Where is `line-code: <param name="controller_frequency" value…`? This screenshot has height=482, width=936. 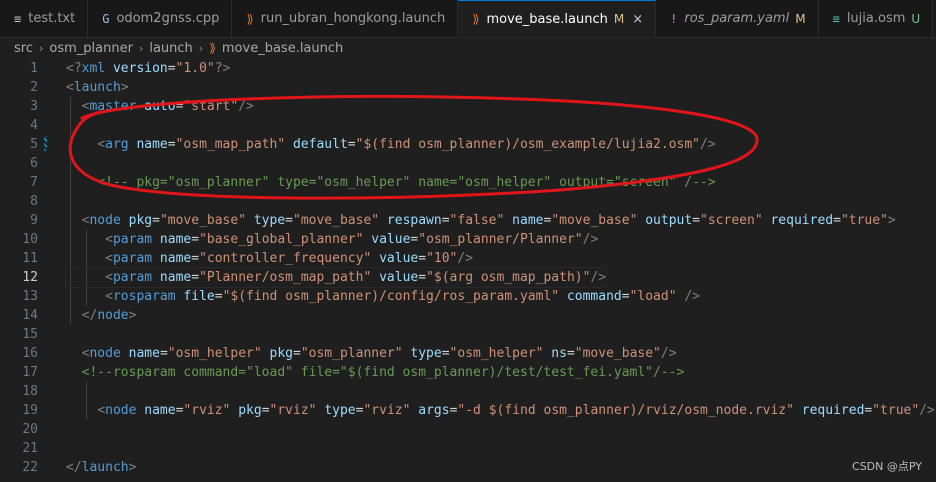 line-code: <param name="controller_frequency" value… is located at coordinates (269, 258).